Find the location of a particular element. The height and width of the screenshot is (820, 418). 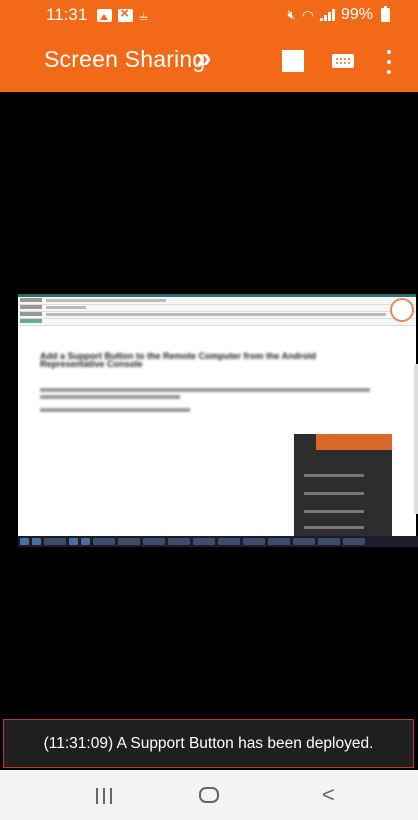

status-bar: 11:31 ⫨ 🔇︎ ◠ 99% is located at coordinates (209, 15).